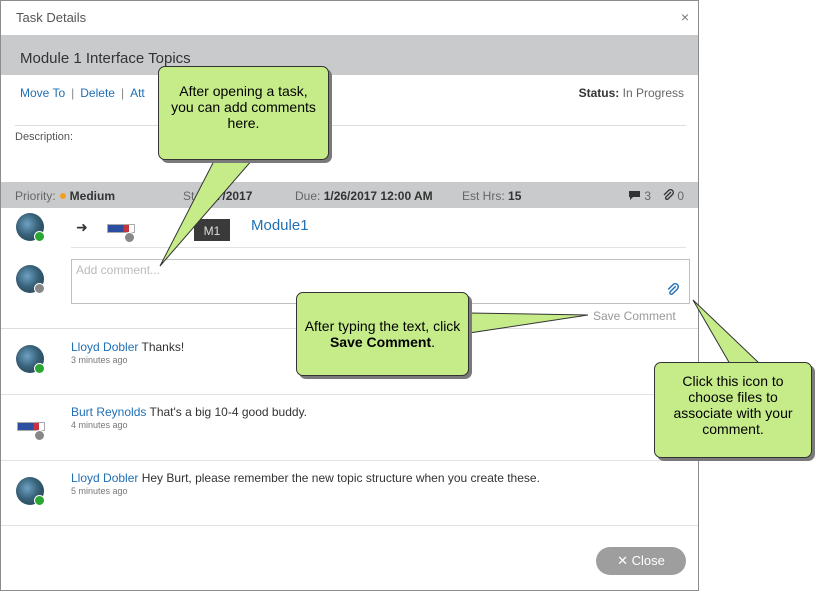 The image size is (827, 593). What do you see at coordinates (382, 326) in the screenshot?
I see `callout-text: After typing the text, click` at bounding box center [382, 326].